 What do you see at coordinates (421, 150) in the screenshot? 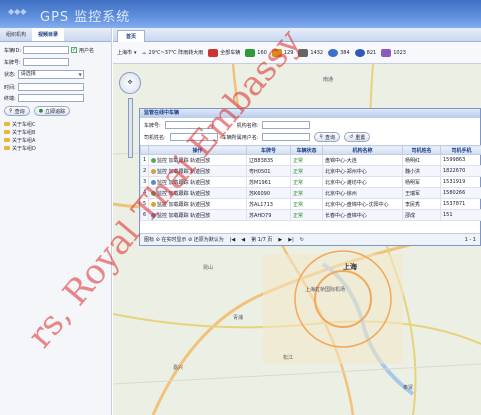
I see `col-header: 司机姓名` at bounding box center [421, 150].